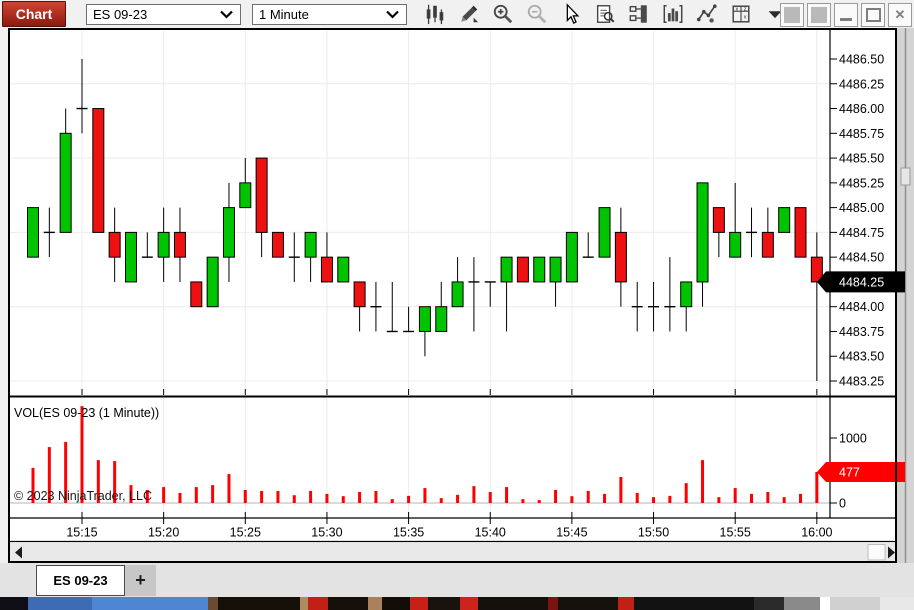  I want to click on price-tick-label: 4486.00, so click(861, 109).